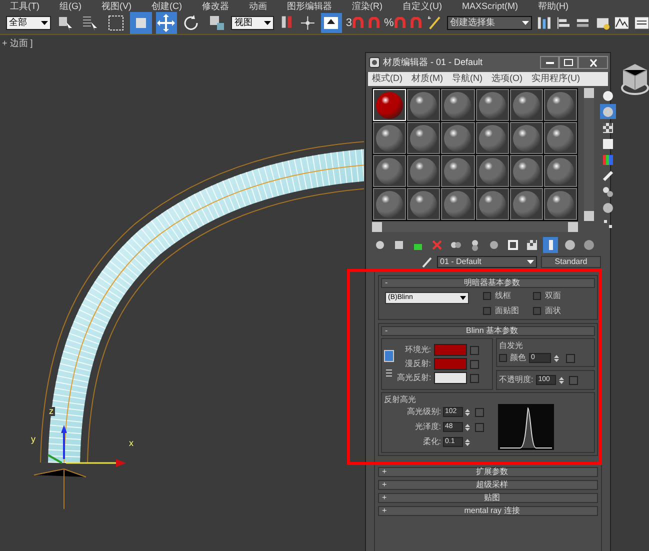 The image size is (649, 551). Describe the element at coordinates (488, 331) in the screenshot. I see `rollout-header: - Blinn 基本参数` at that location.